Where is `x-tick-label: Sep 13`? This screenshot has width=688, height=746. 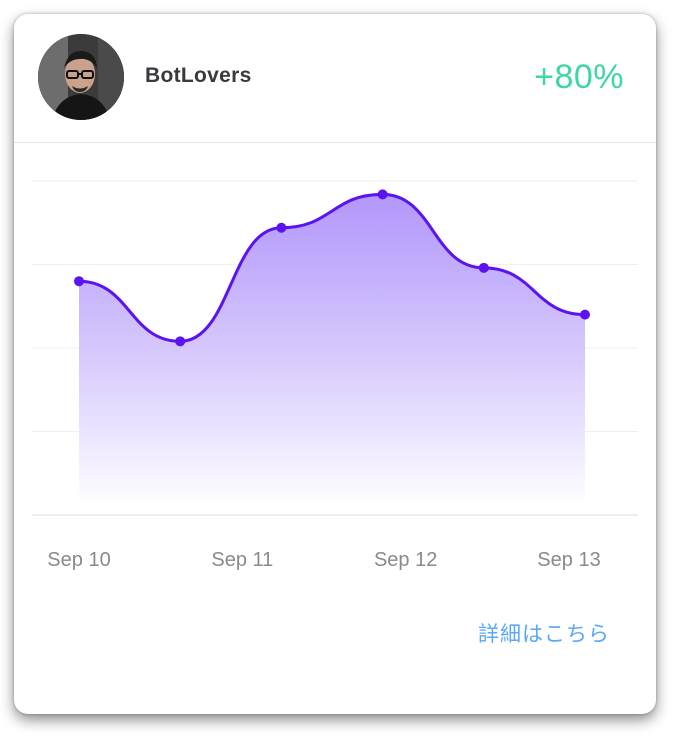 x-tick-label: Sep 13 is located at coordinates (568, 560).